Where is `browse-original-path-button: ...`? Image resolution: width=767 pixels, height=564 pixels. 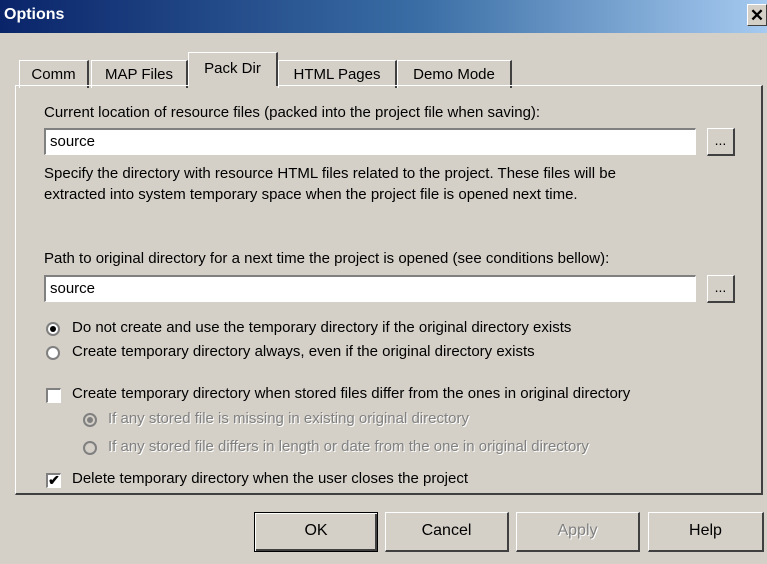
browse-original-path-button: ... is located at coordinates (721, 289).